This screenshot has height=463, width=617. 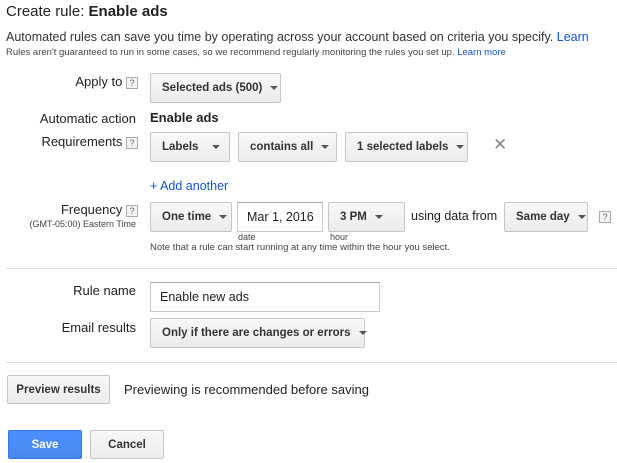 I want to click on date-input: Mar 1, 2016, so click(x=280, y=217).